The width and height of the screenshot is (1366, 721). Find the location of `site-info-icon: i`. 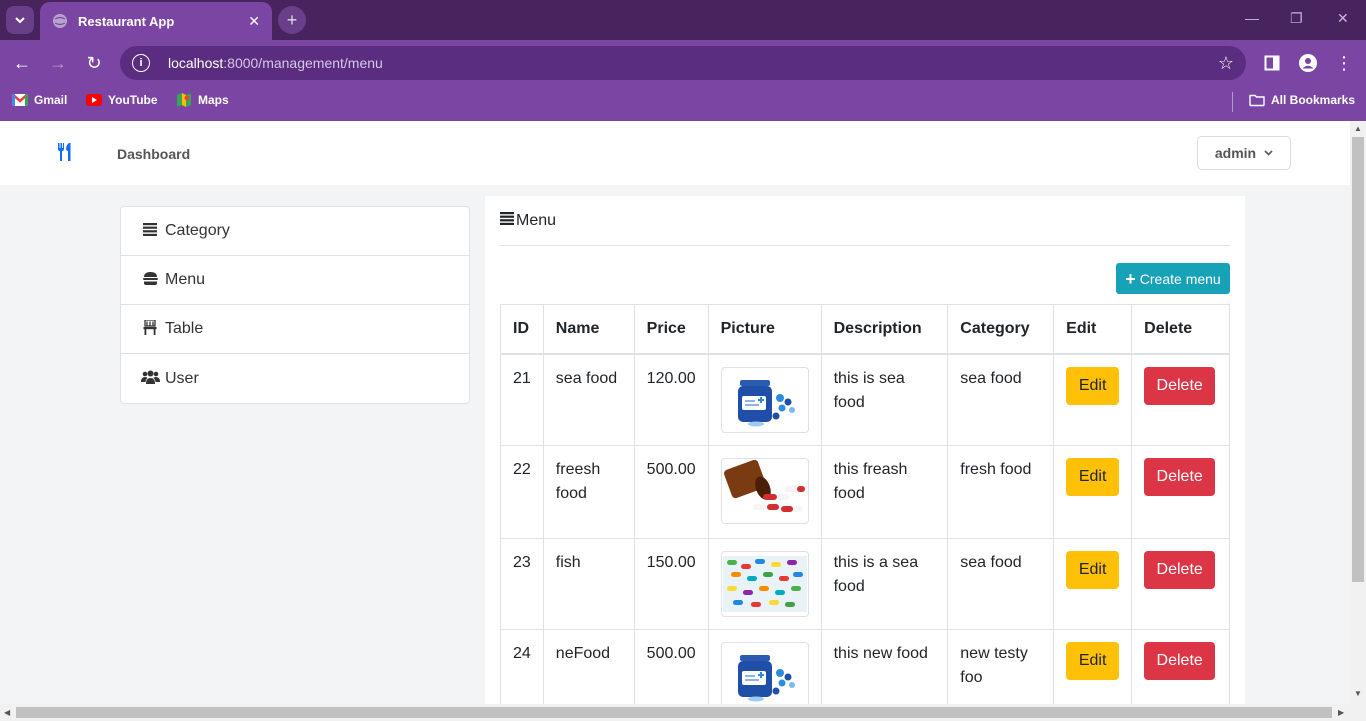

site-info-icon: i is located at coordinates (141, 63).